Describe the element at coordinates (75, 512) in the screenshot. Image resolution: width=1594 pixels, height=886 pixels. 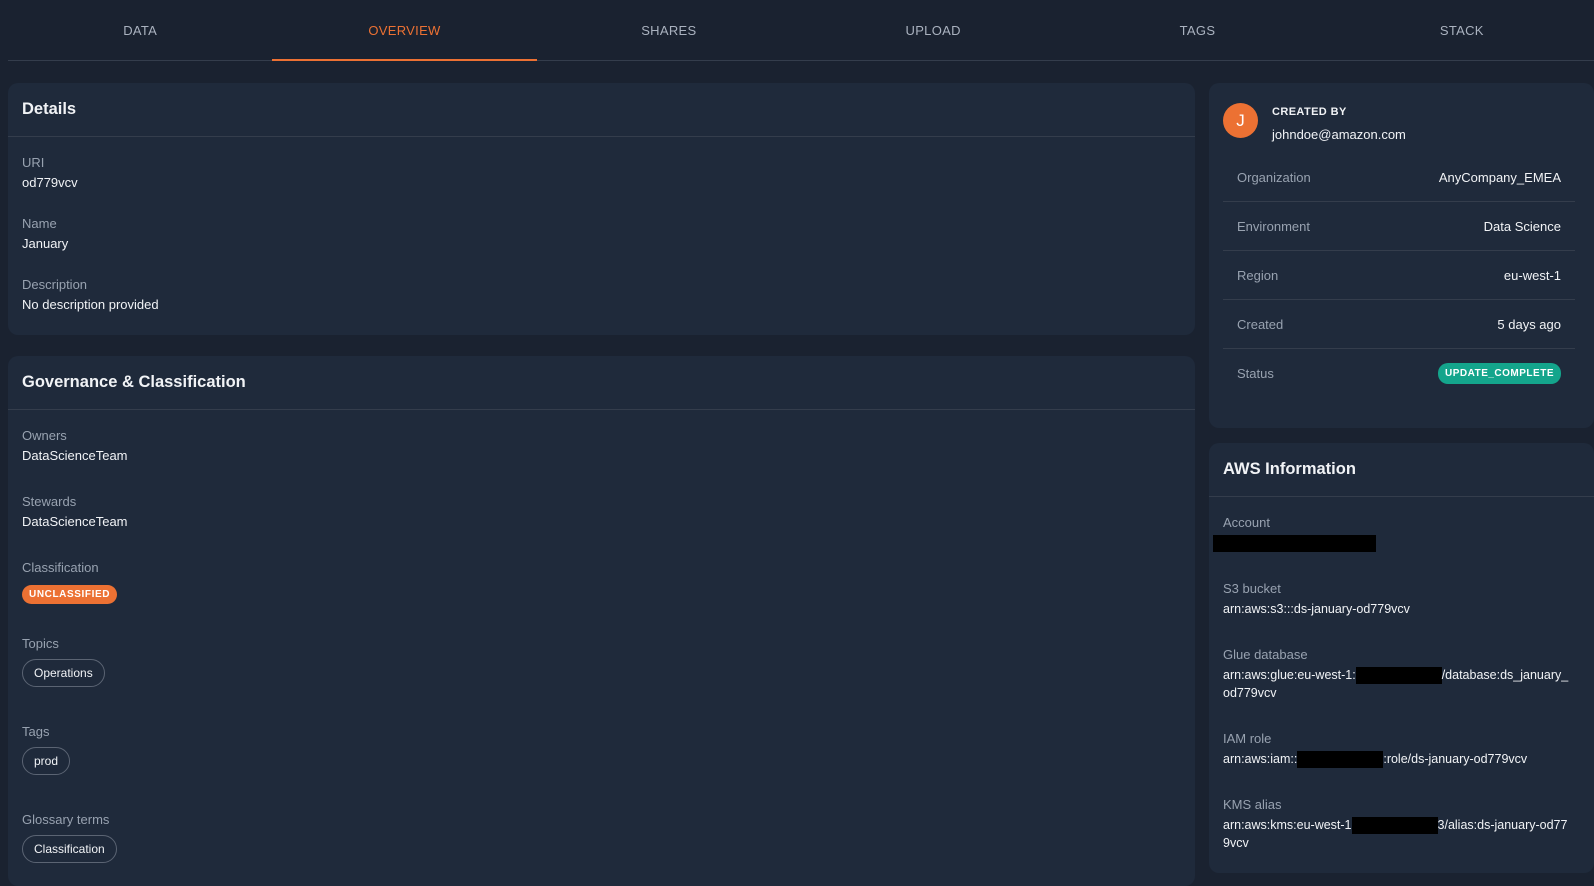
I see `stewards-field: Stewards DataScienceTeam` at that location.